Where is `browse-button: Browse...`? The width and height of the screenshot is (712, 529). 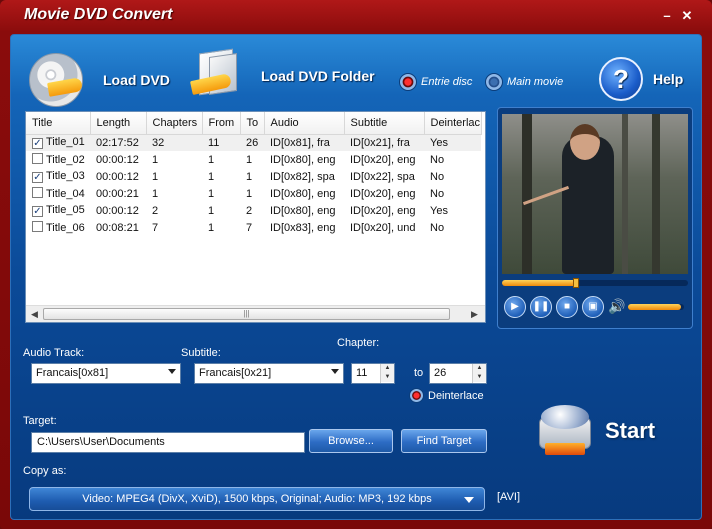
browse-button: Browse... is located at coordinates (351, 441).